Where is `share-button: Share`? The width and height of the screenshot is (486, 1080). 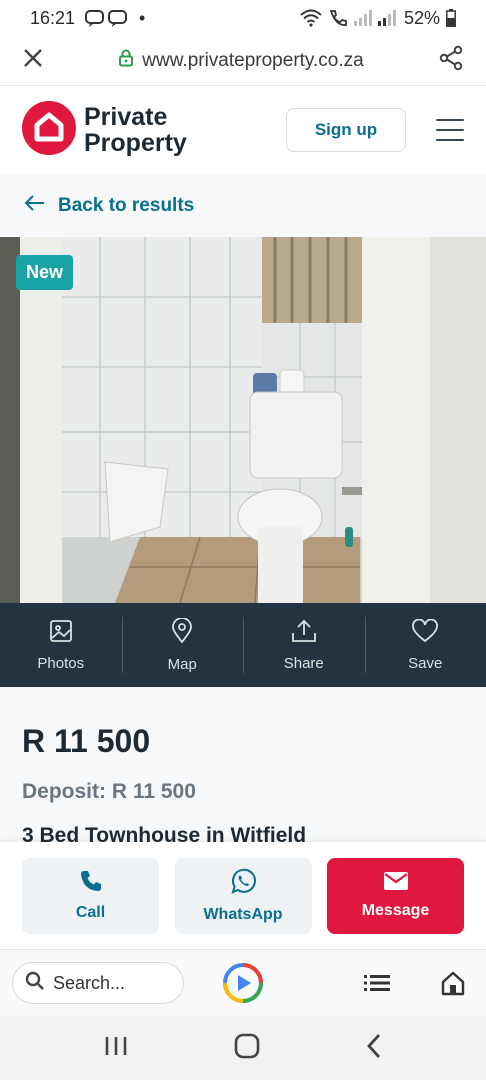 share-button: Share is located at coordinates (304, 645).